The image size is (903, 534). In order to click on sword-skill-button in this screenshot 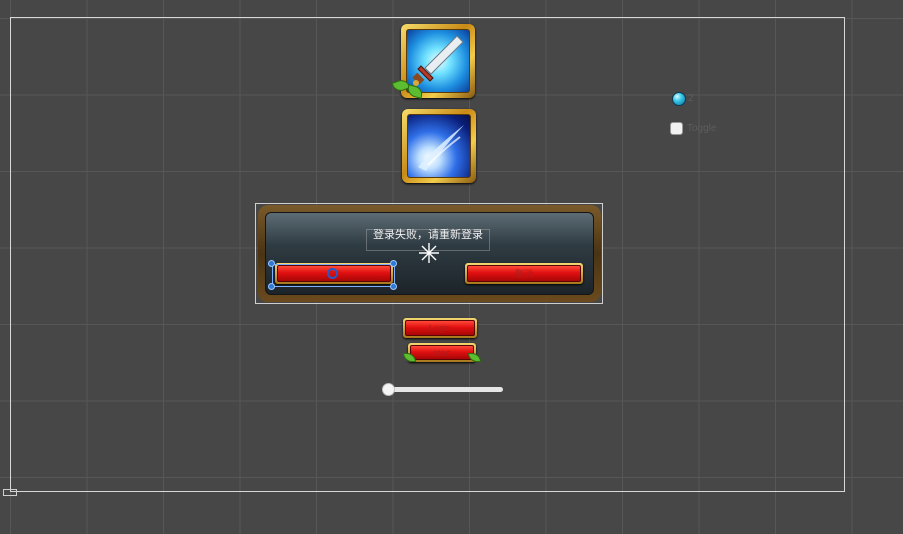, I will do `click(433, 61)`.